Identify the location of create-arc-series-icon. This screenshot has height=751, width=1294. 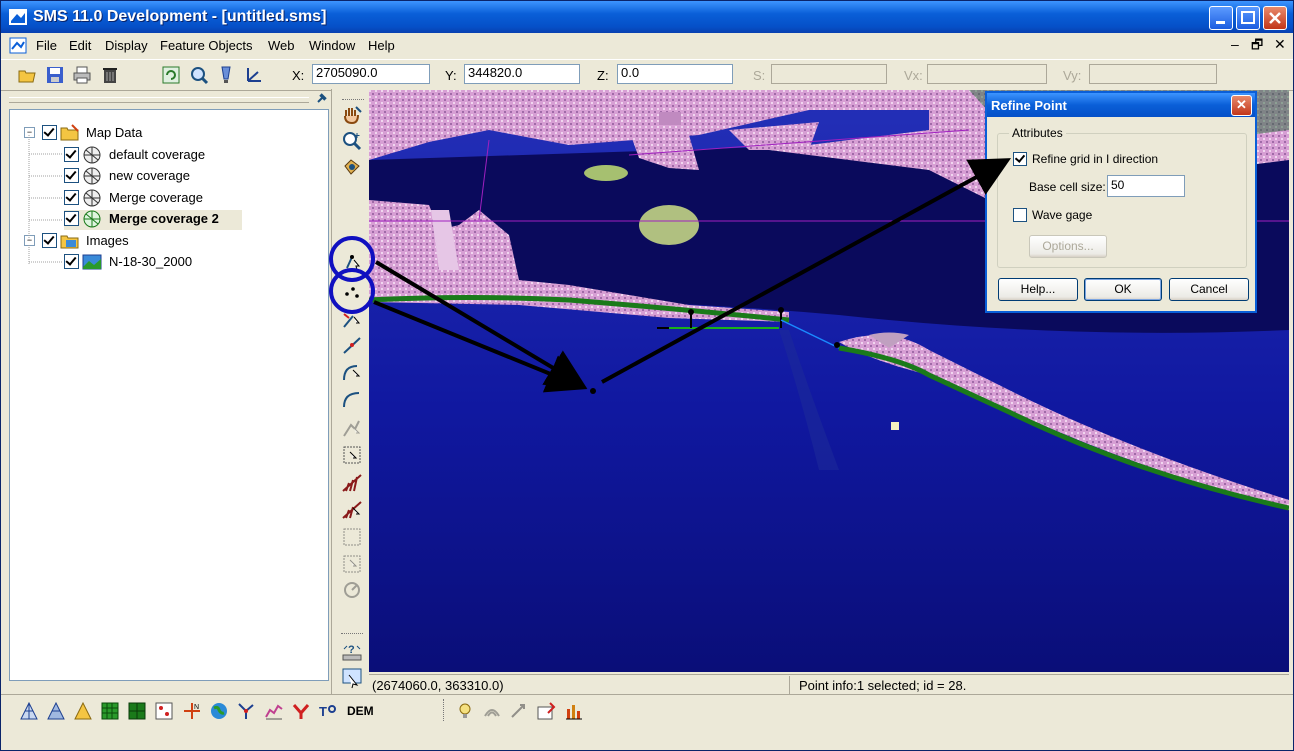
(352, 482).